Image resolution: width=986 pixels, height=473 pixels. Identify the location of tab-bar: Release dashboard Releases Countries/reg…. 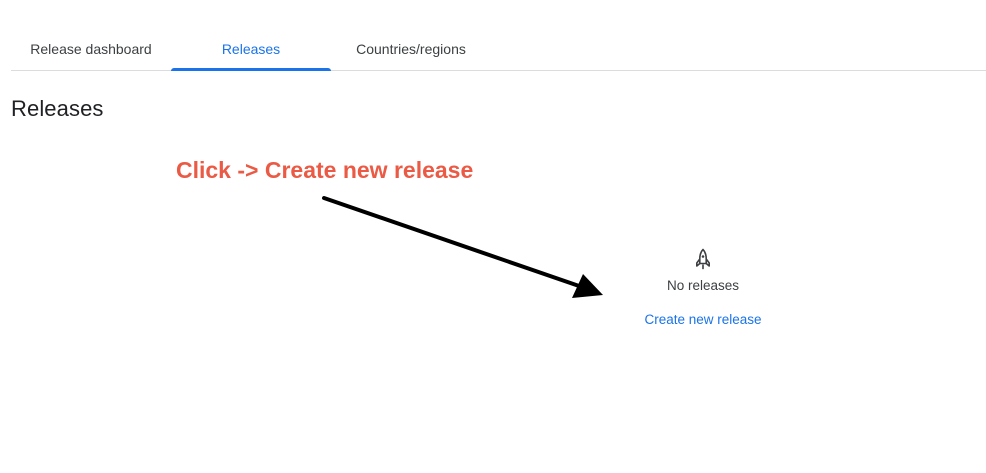
(498, 49).